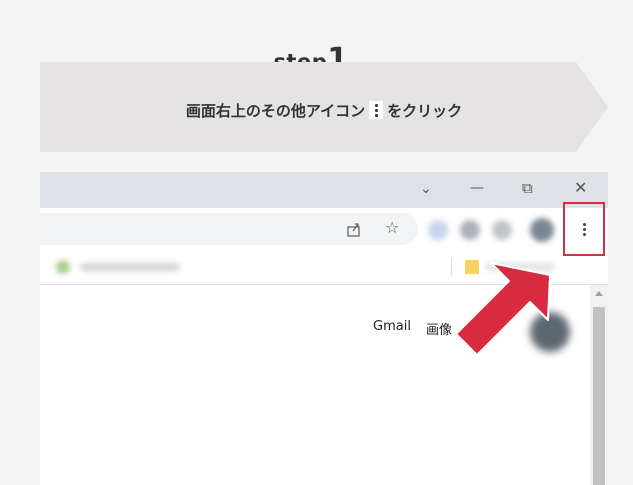 The image size is (633, 485). What do you see at coordinates (599, 396) in the screenshot?
I see `scrollbar-thumb` at bounding box center [599, 396].